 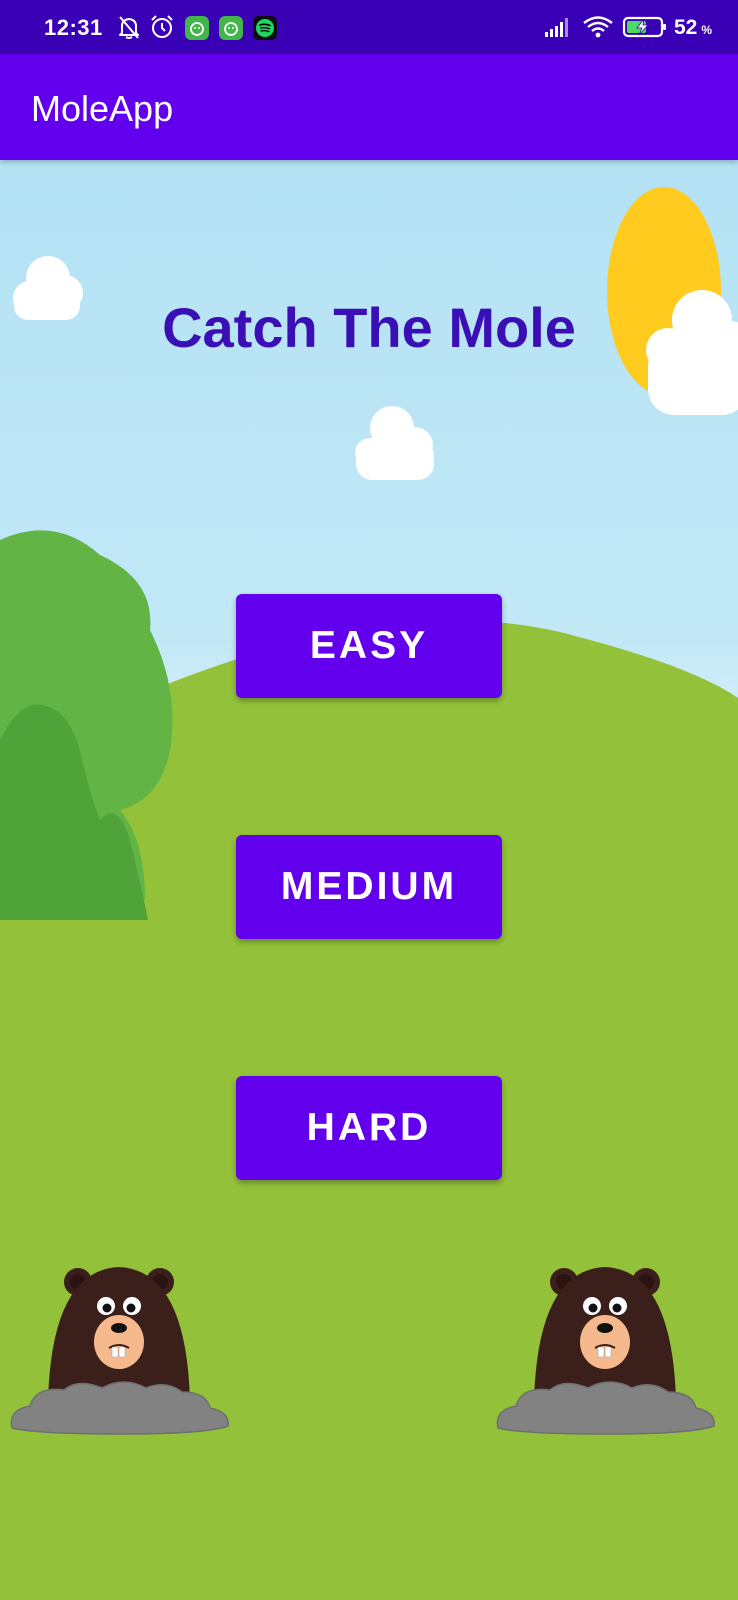 I want to click on alarm-icon, so click(x=162, y=26).